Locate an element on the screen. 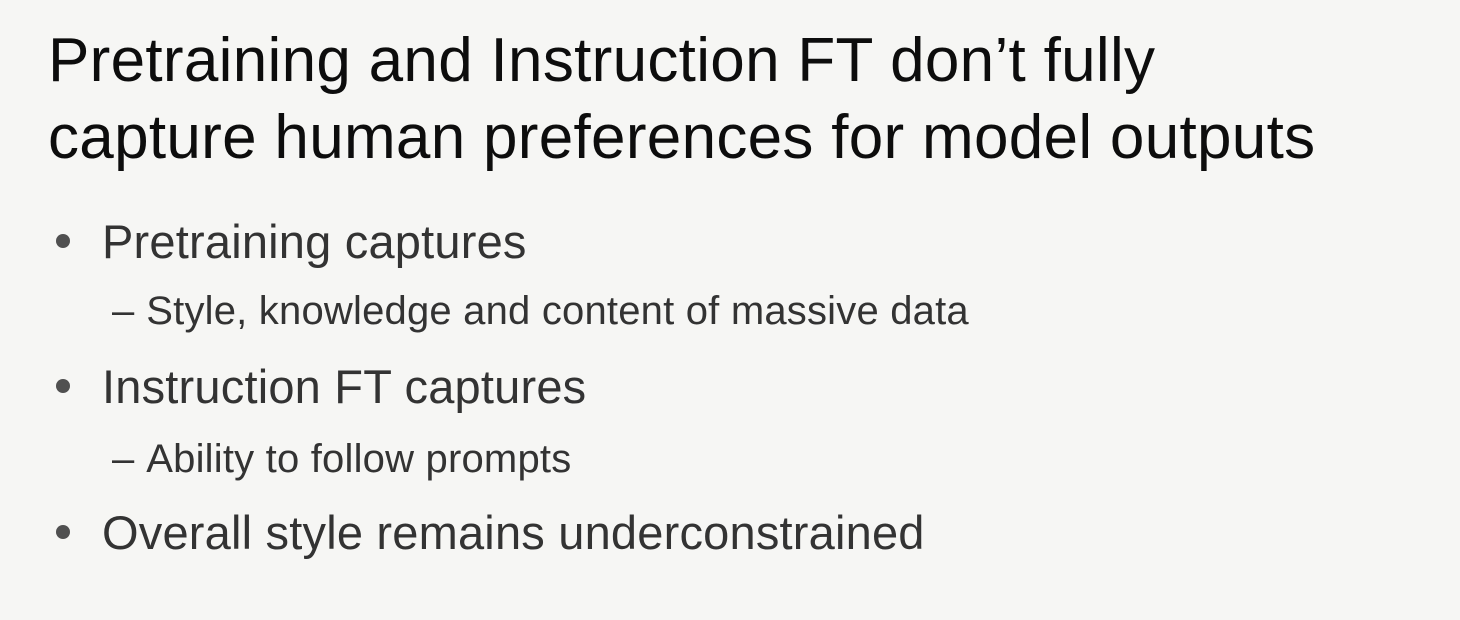 The width and height of the screenshot is (1460, 620). bullet-text: Overall style remains underconstrained is located at coordinates (513, 532).